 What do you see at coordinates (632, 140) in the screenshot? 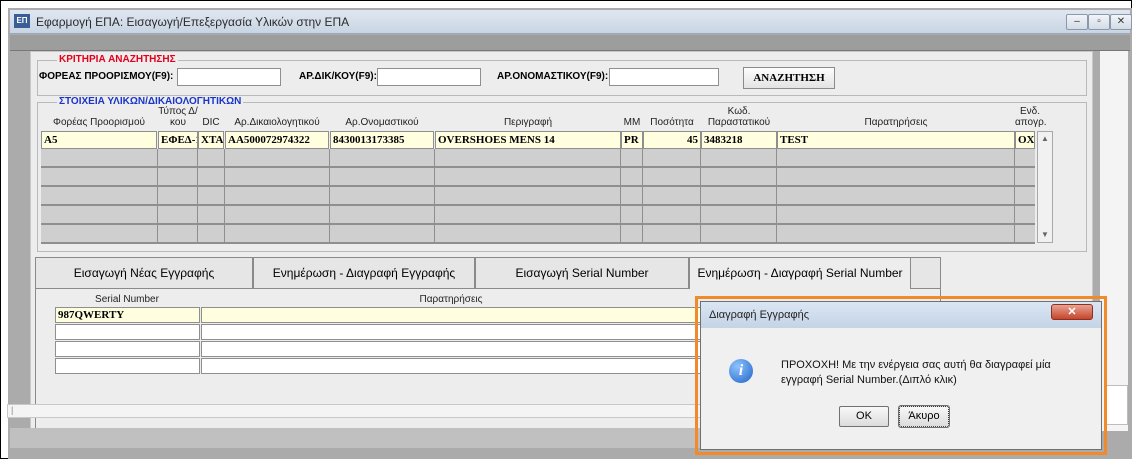
I see `cell-mm: PR` at bounding box center [632, 140].